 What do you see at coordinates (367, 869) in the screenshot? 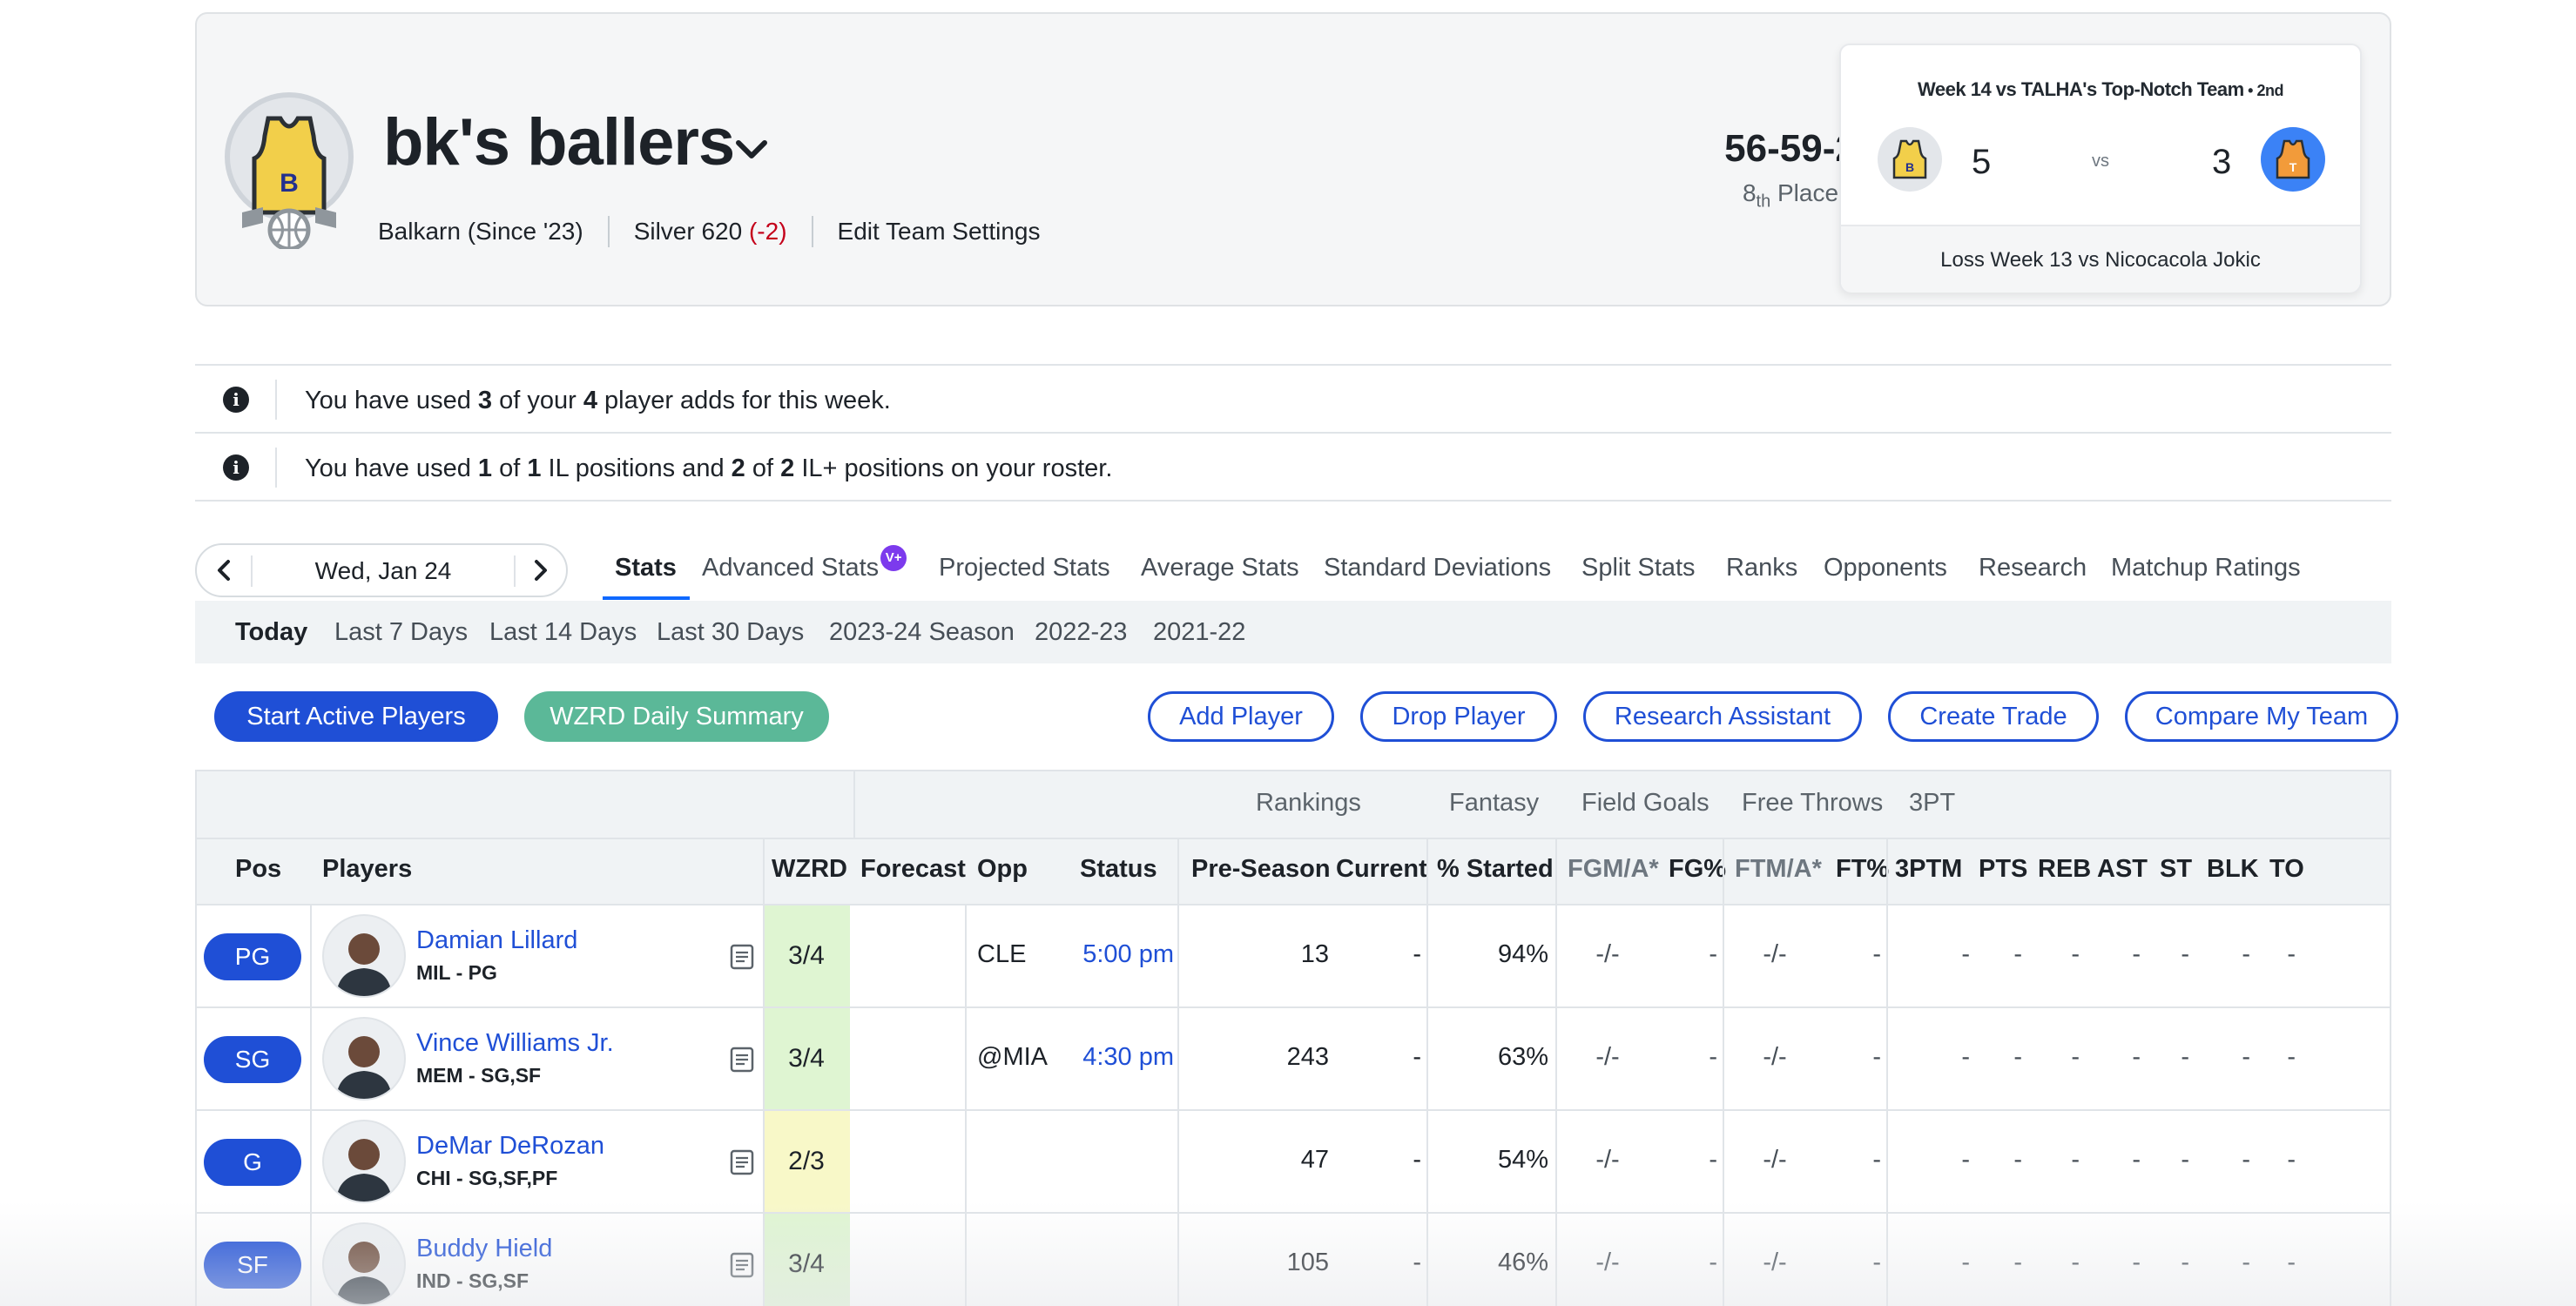
I see `header-players: Players` at bounding box center [367, 869].